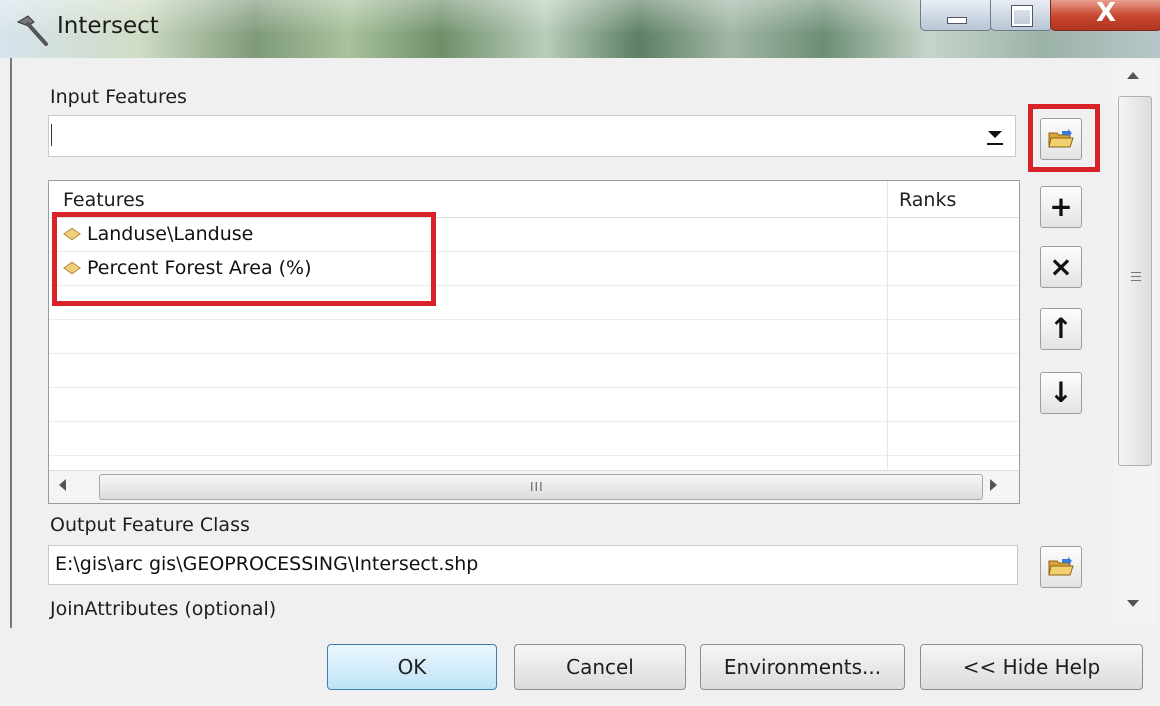  What do you see at coordinates (956, 15) in the screenshot?
I see `minimize-button` at bounding box center [956, 15].